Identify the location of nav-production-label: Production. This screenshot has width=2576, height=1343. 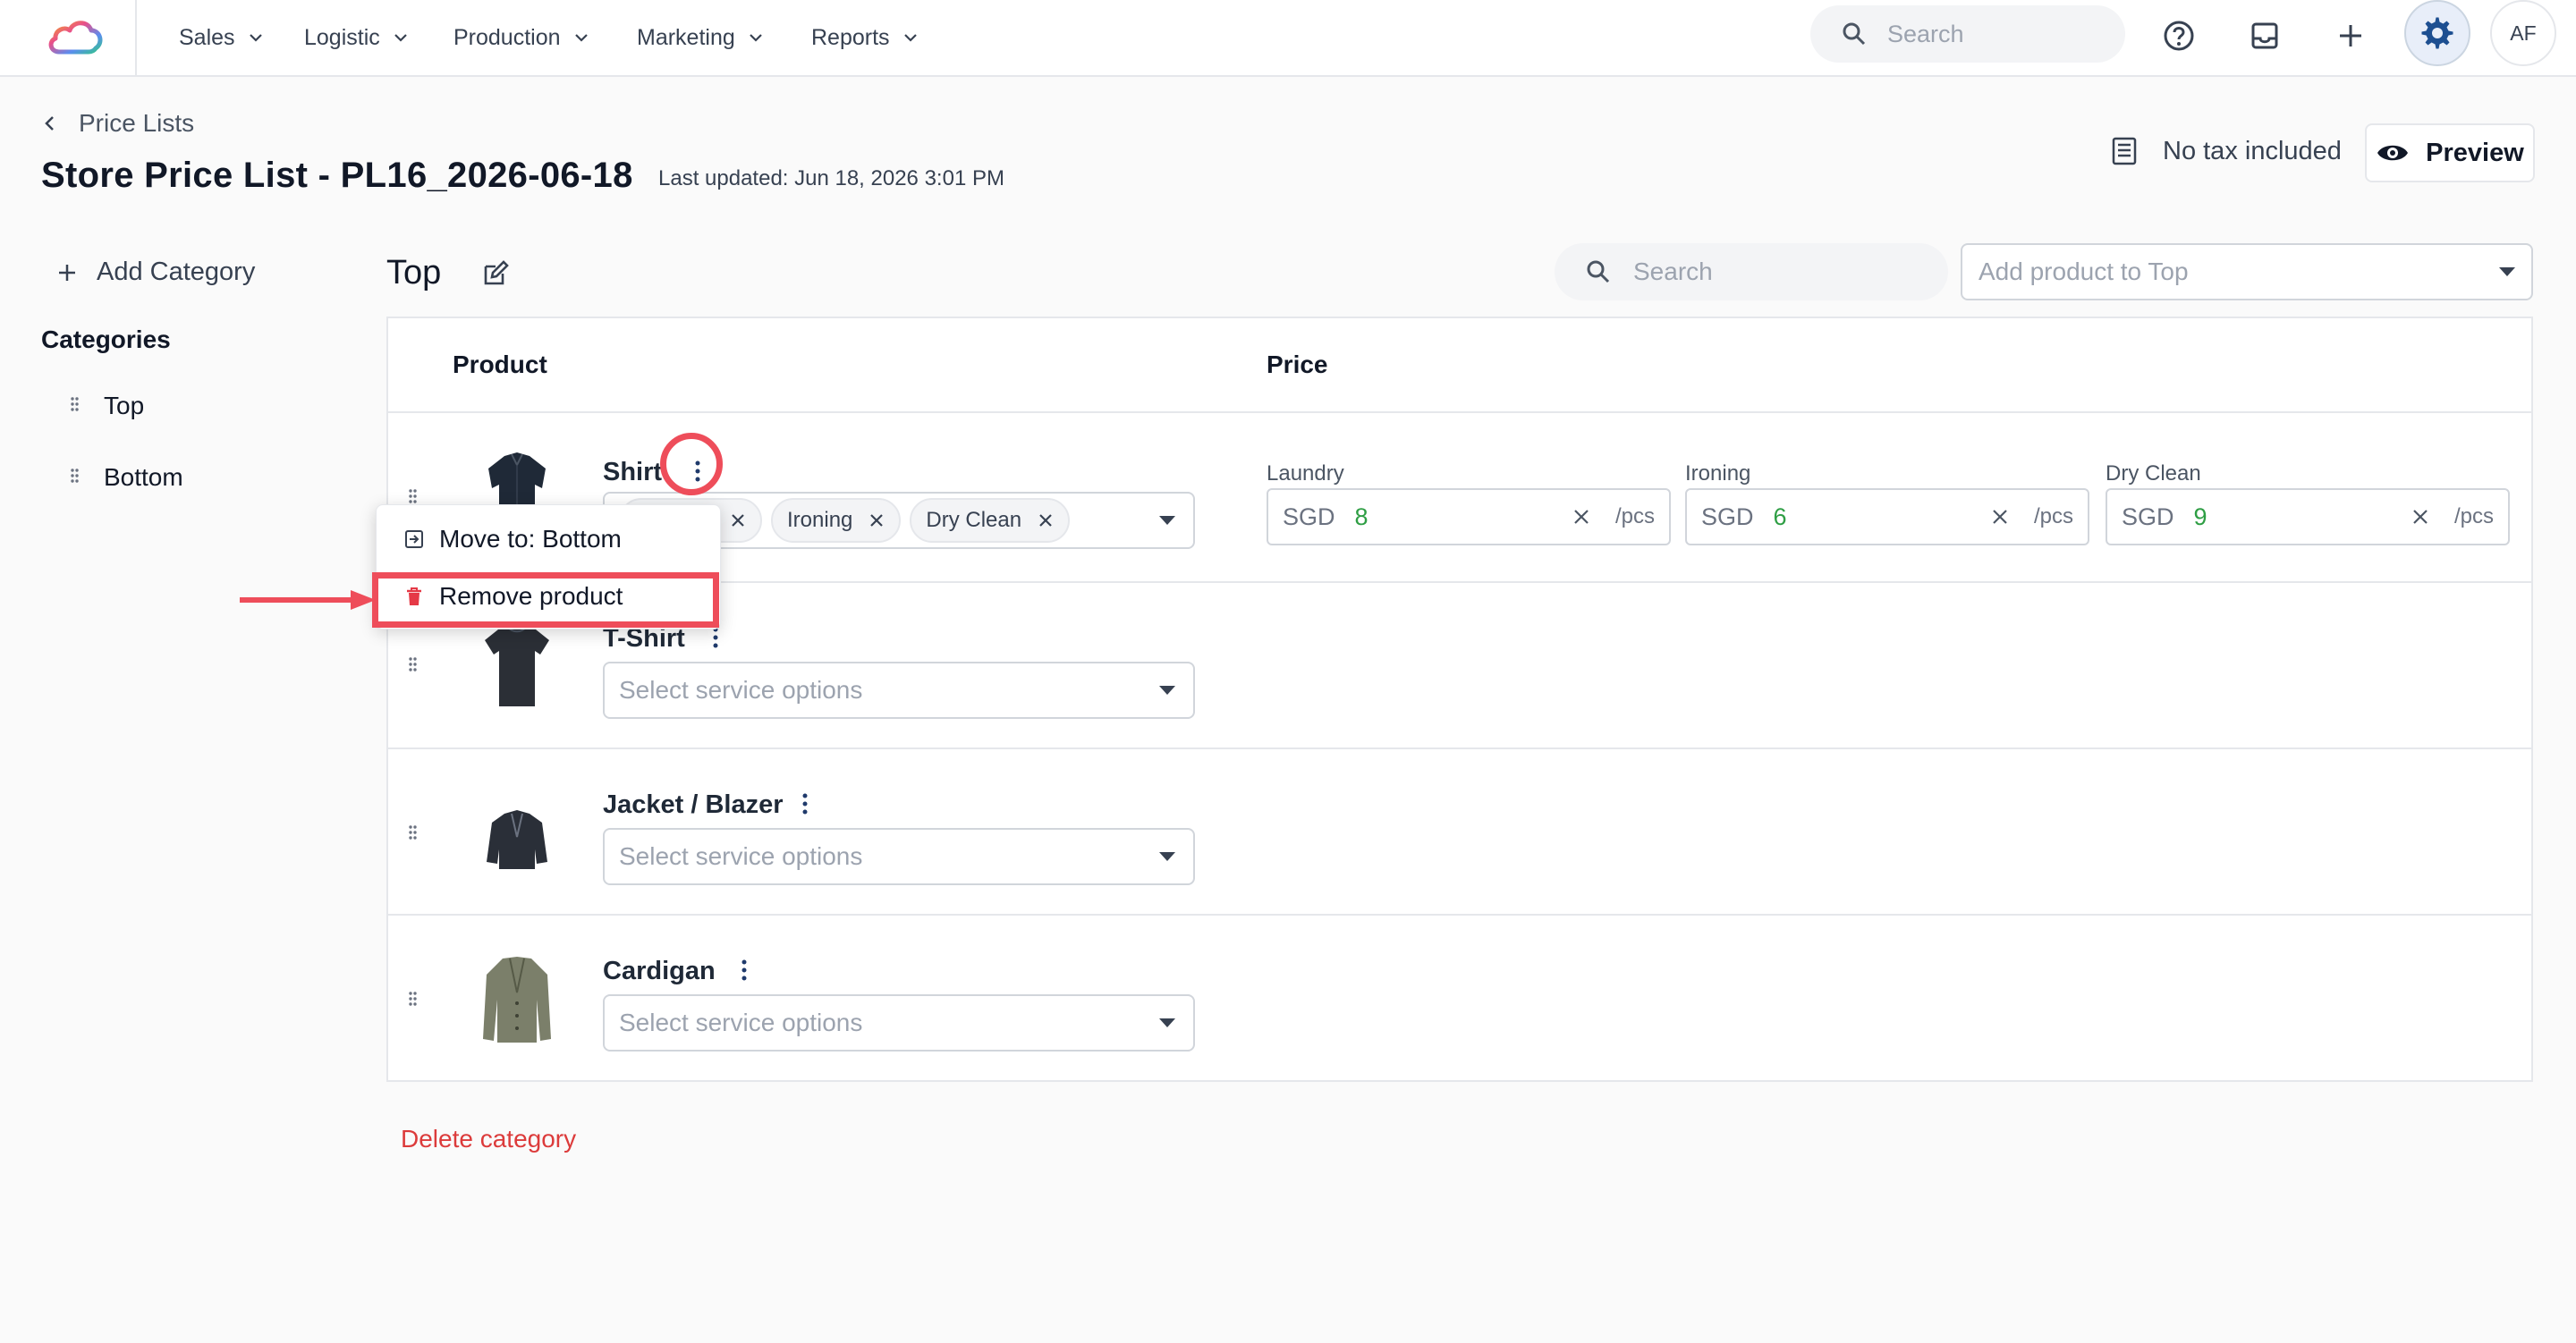
(507, 37).